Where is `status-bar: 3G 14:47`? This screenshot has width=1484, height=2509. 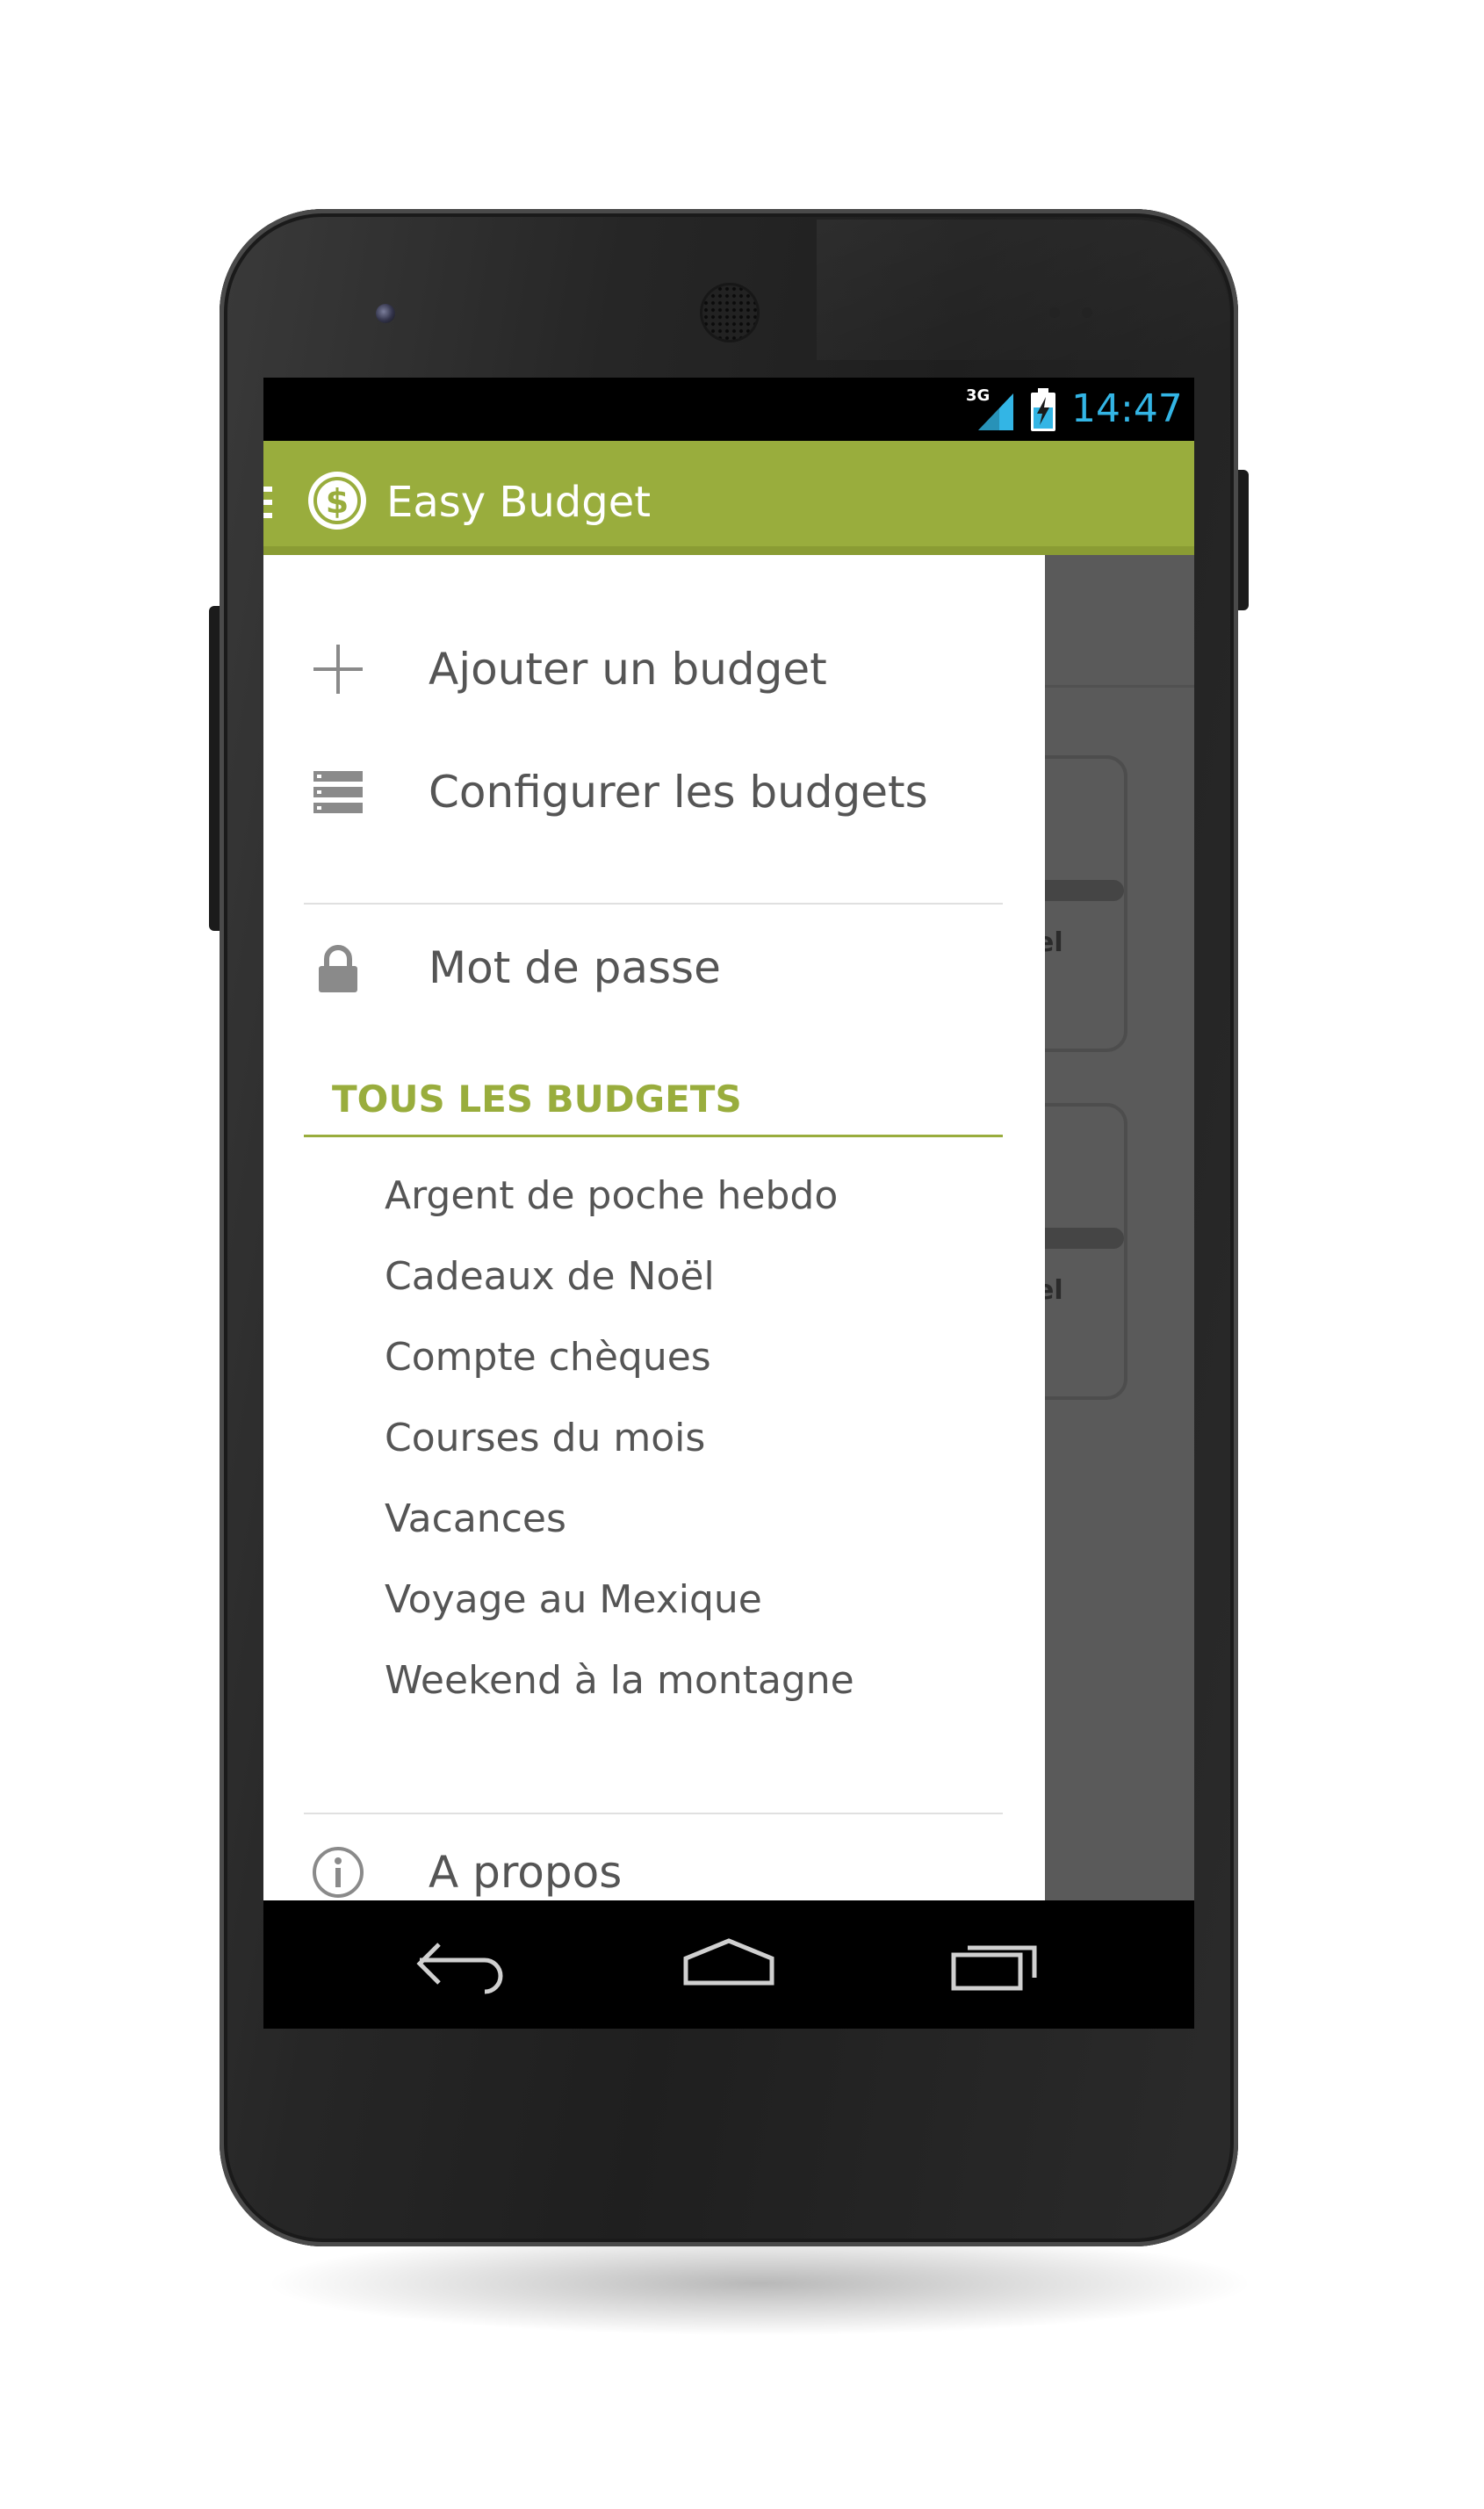 status-bar: 3G 14:47 is located at coordinates (728, 409).